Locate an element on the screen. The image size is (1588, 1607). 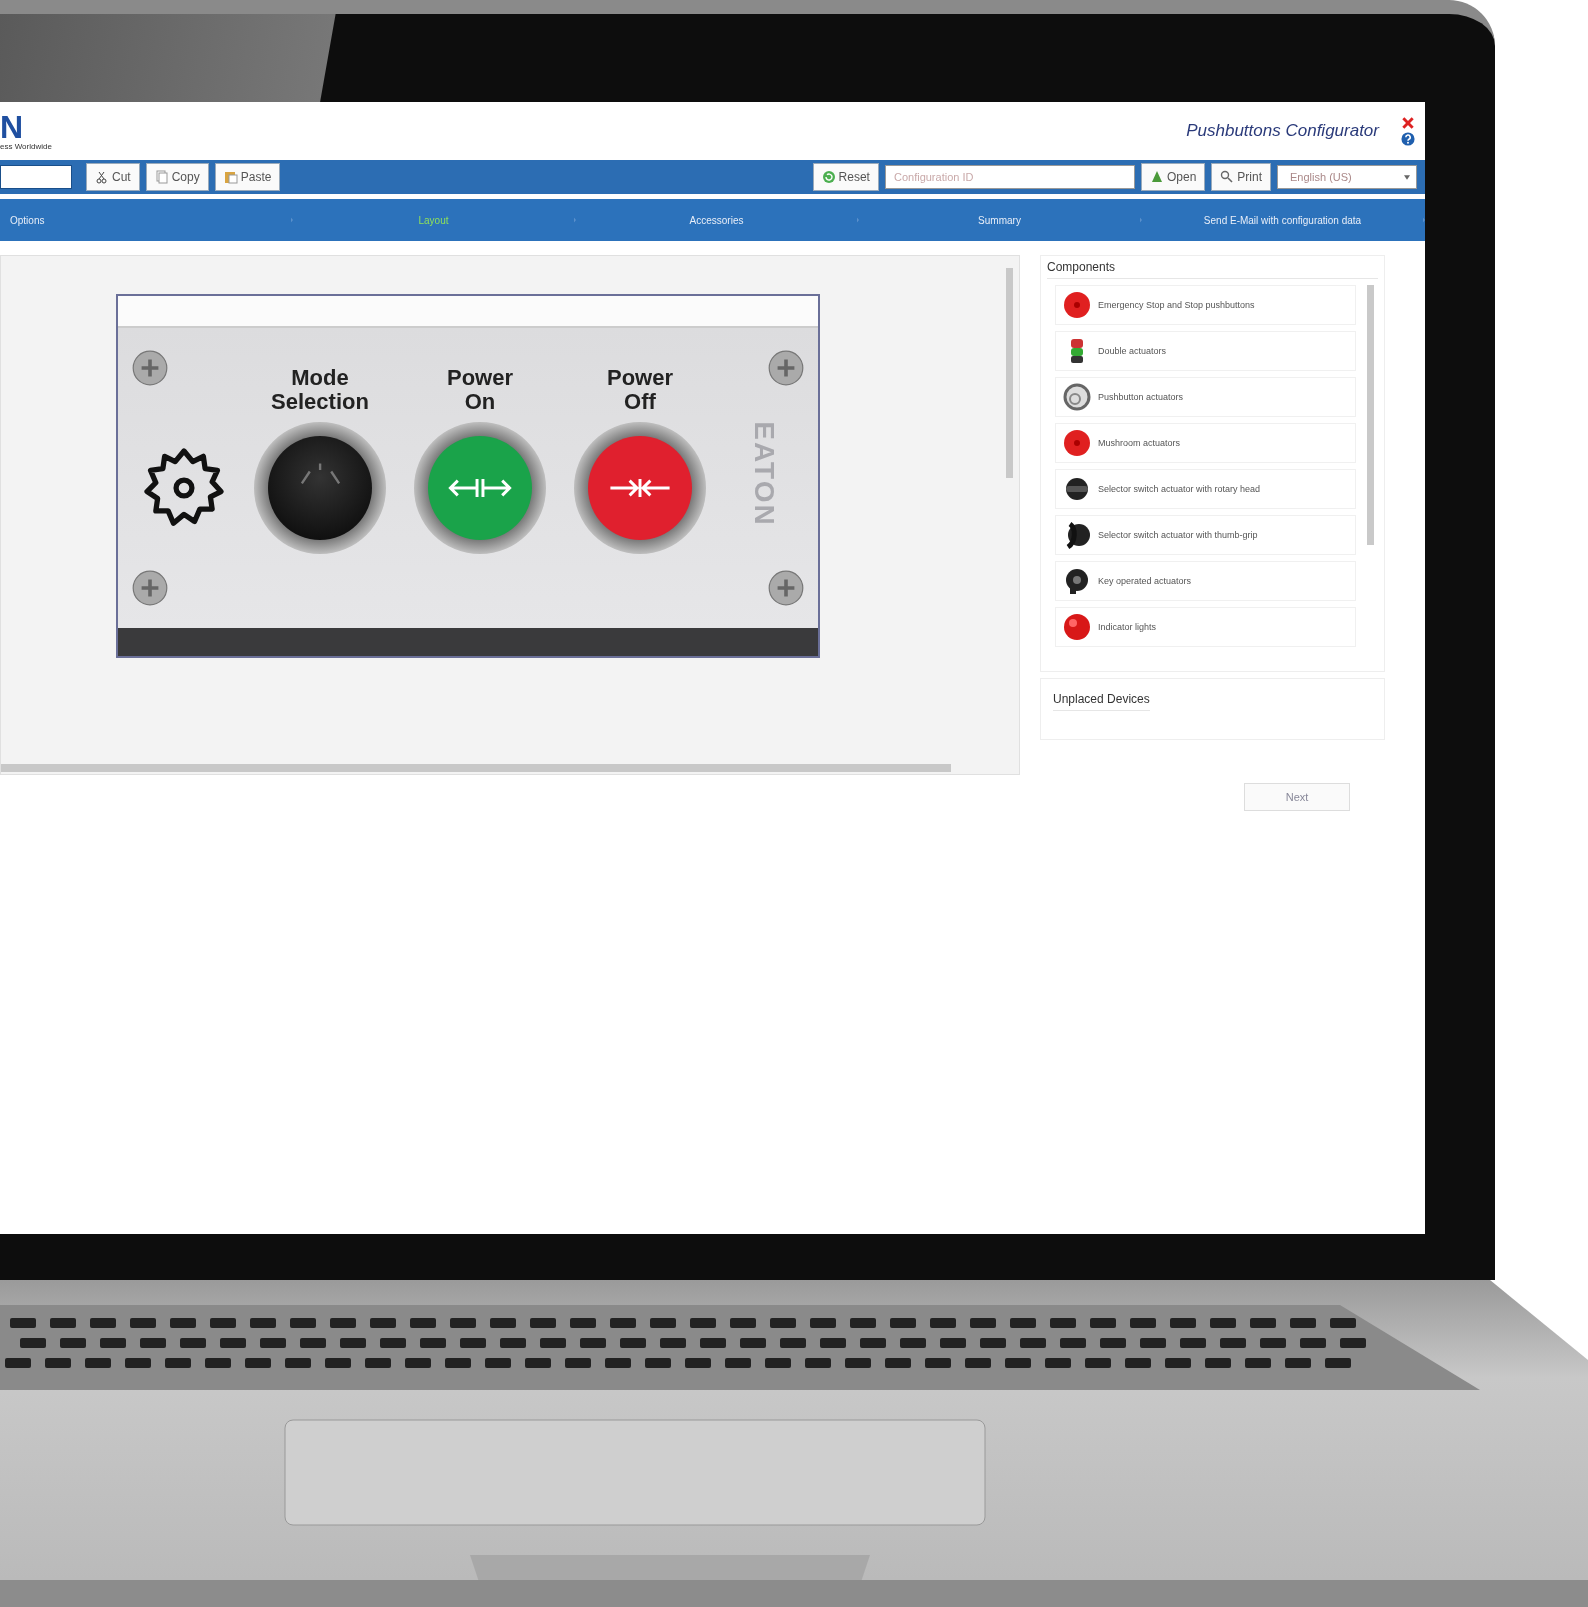
app-title: Pushbuttons Configurator is located at coordinates (1282, 131).